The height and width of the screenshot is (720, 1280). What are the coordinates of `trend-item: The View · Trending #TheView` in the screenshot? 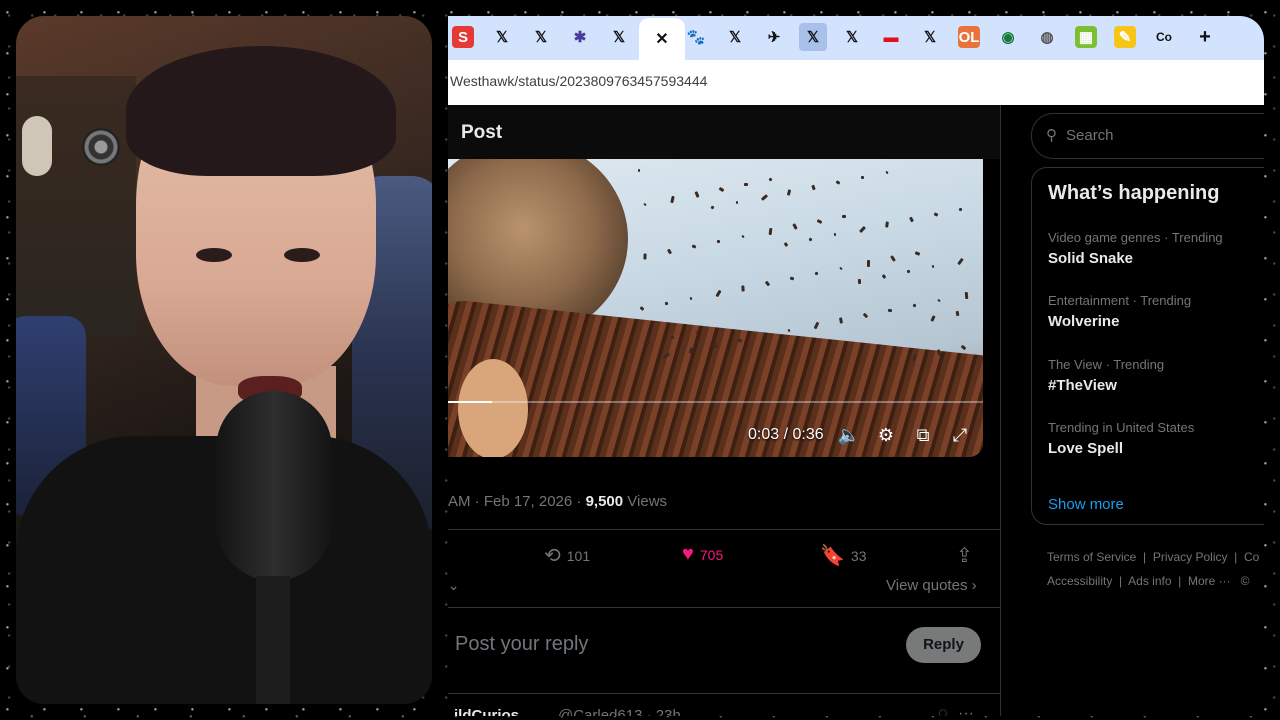 It's located at (1156, 375).